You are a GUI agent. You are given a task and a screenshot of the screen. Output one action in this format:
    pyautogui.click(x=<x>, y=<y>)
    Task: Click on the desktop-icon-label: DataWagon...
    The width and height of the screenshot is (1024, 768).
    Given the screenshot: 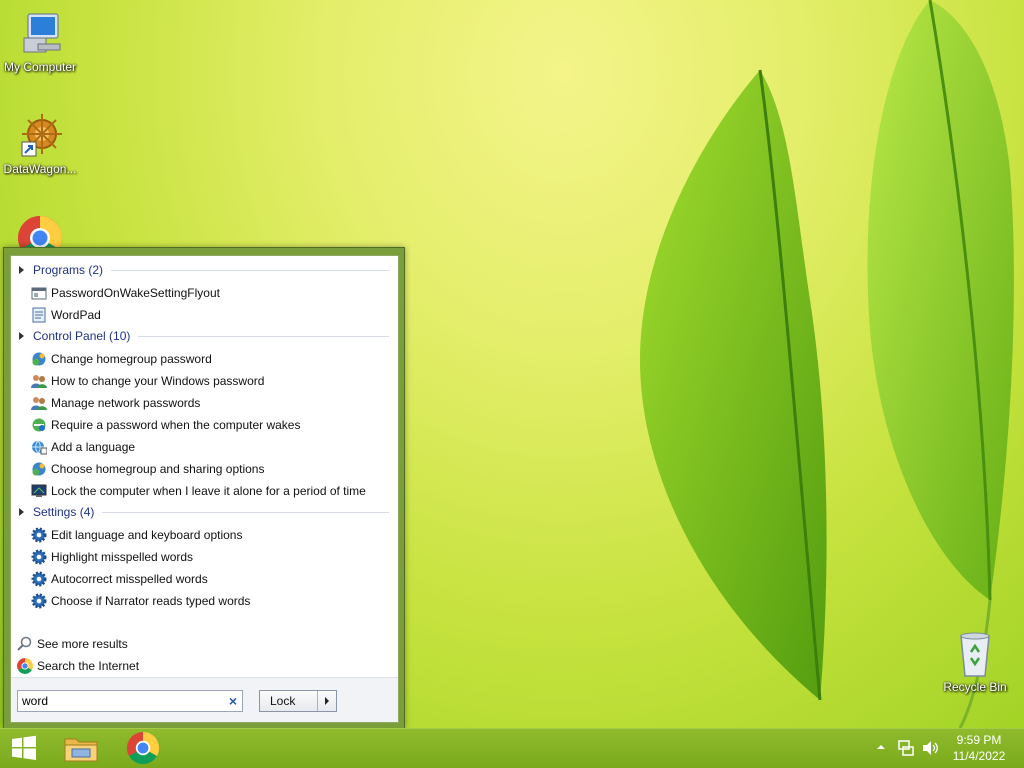 What is the action you would take?
    pyautogui.click(x=40, y=169)
    